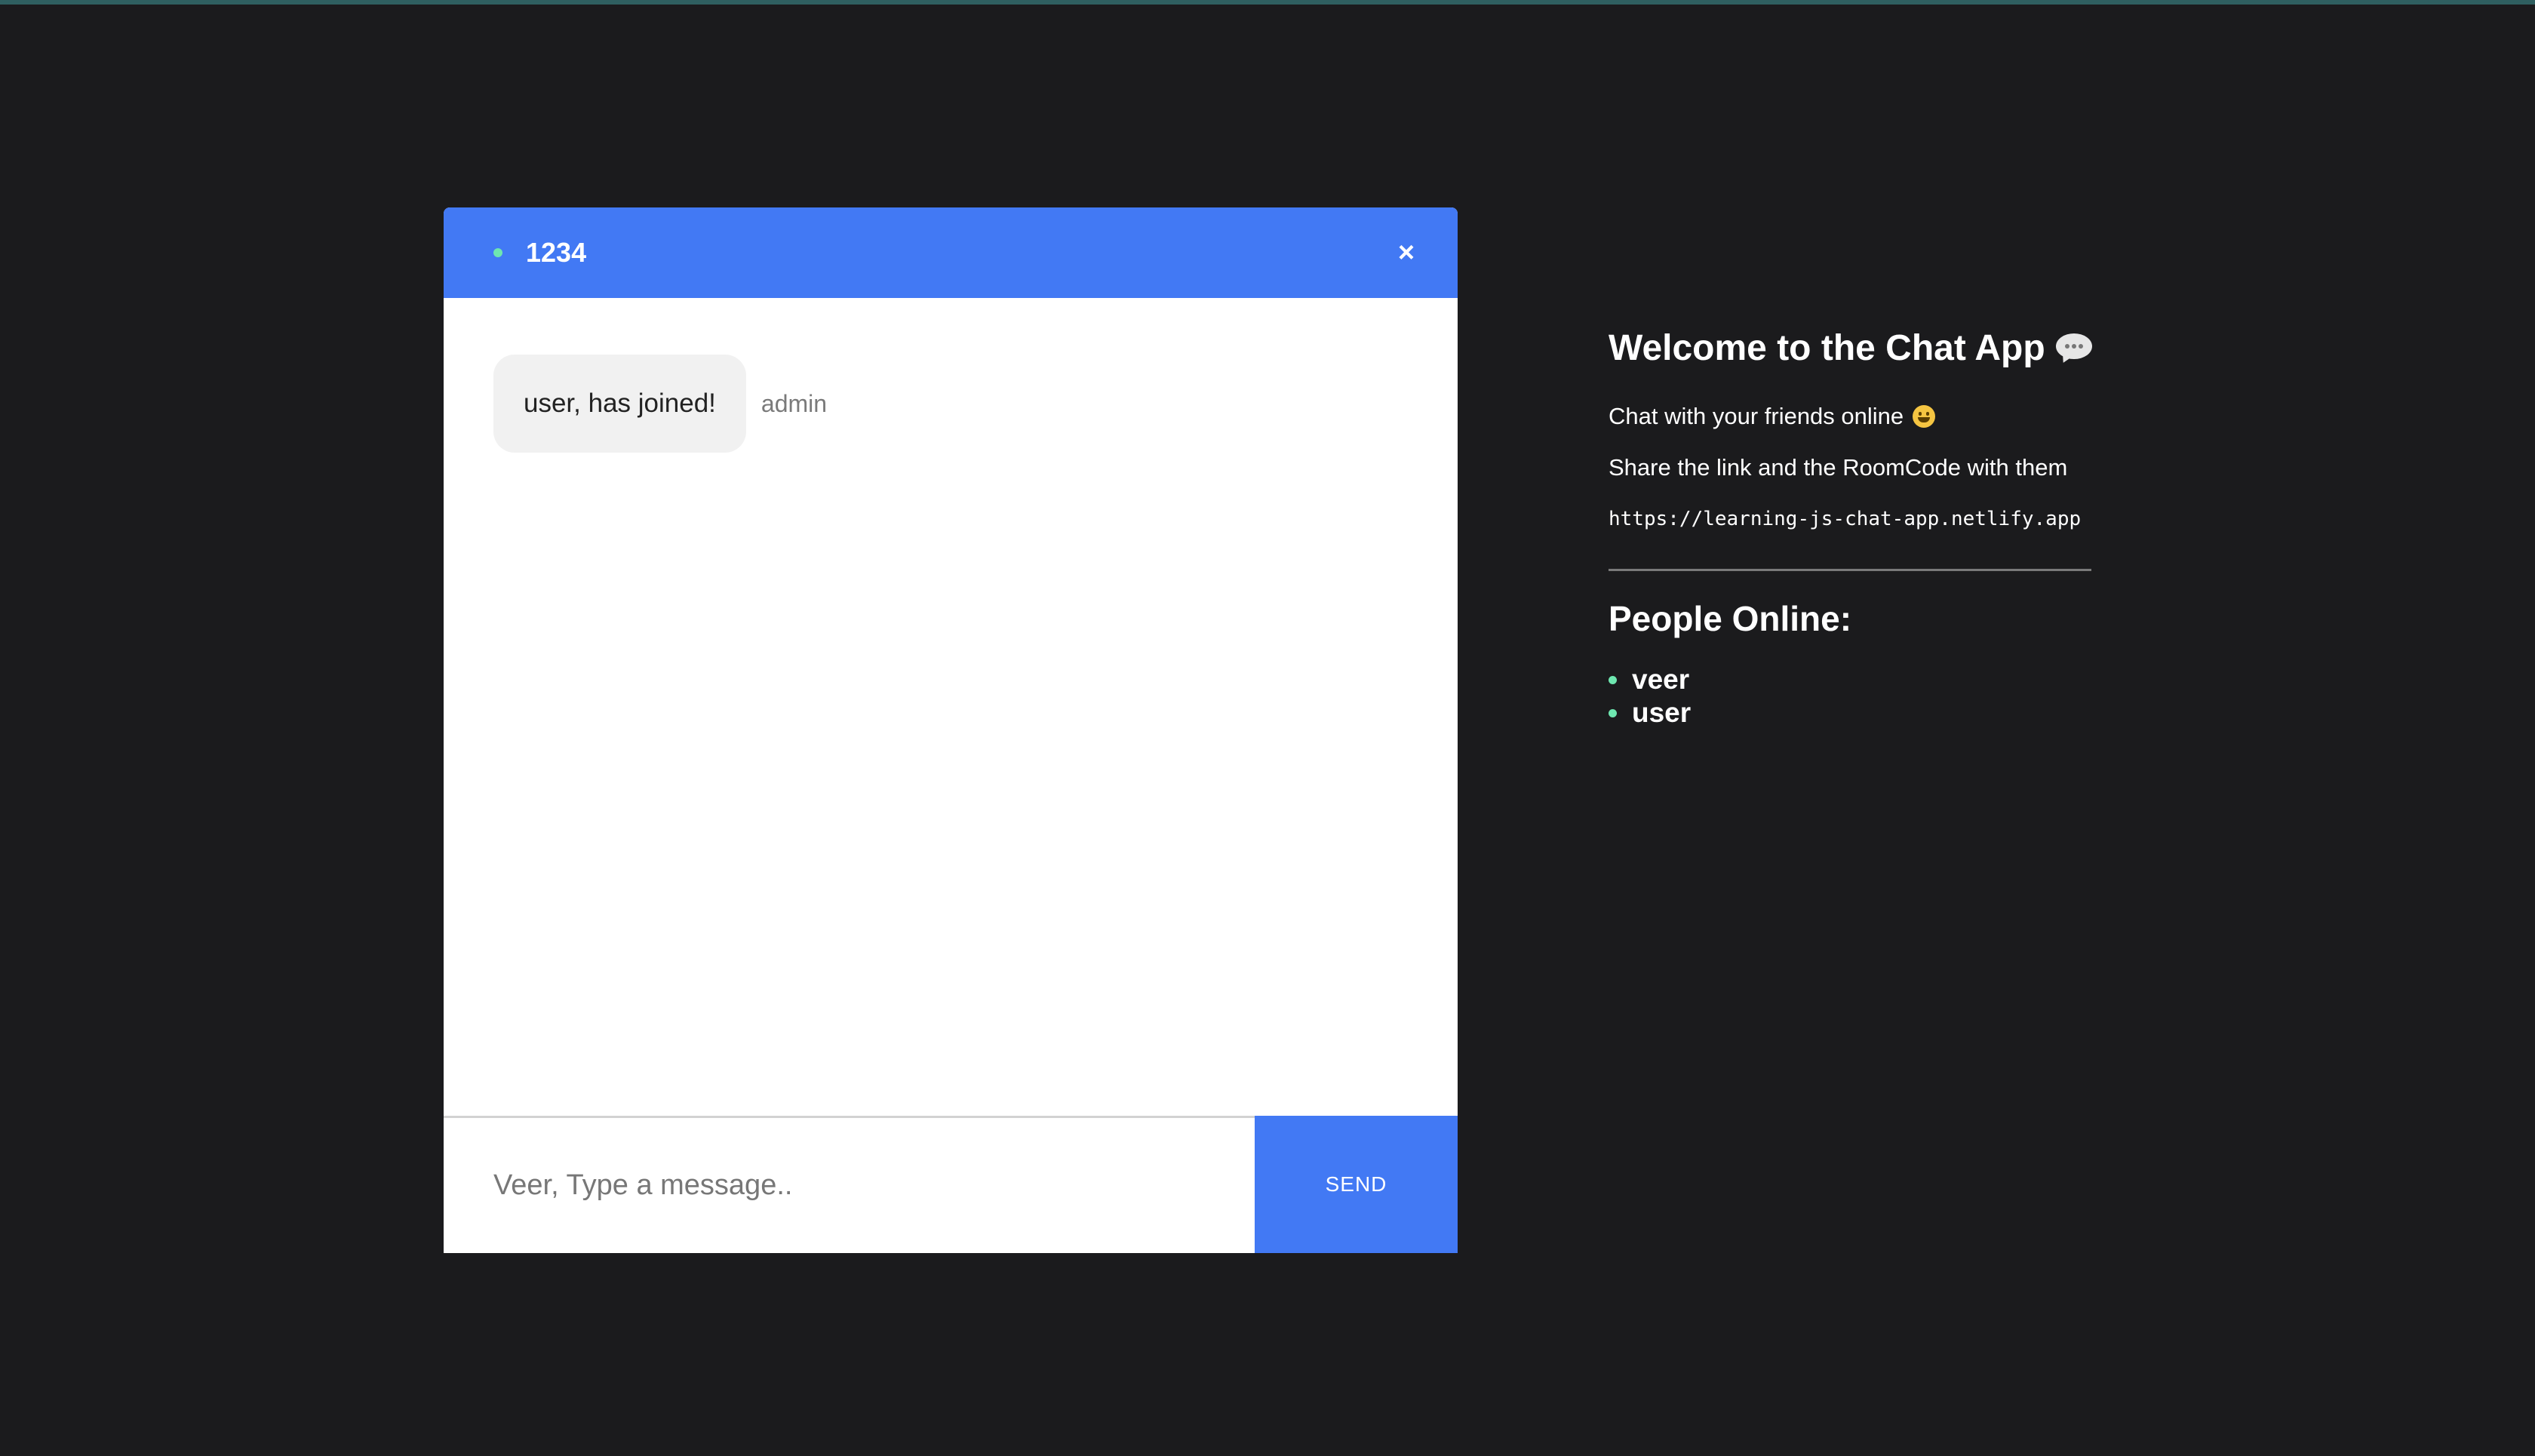 The height and width of the screenshot is (1456, 2535). What do you see at coordinates (1357, 1184) in the screenshot?
I see `send-button: SEND` at bounding box center [1357, 1184].